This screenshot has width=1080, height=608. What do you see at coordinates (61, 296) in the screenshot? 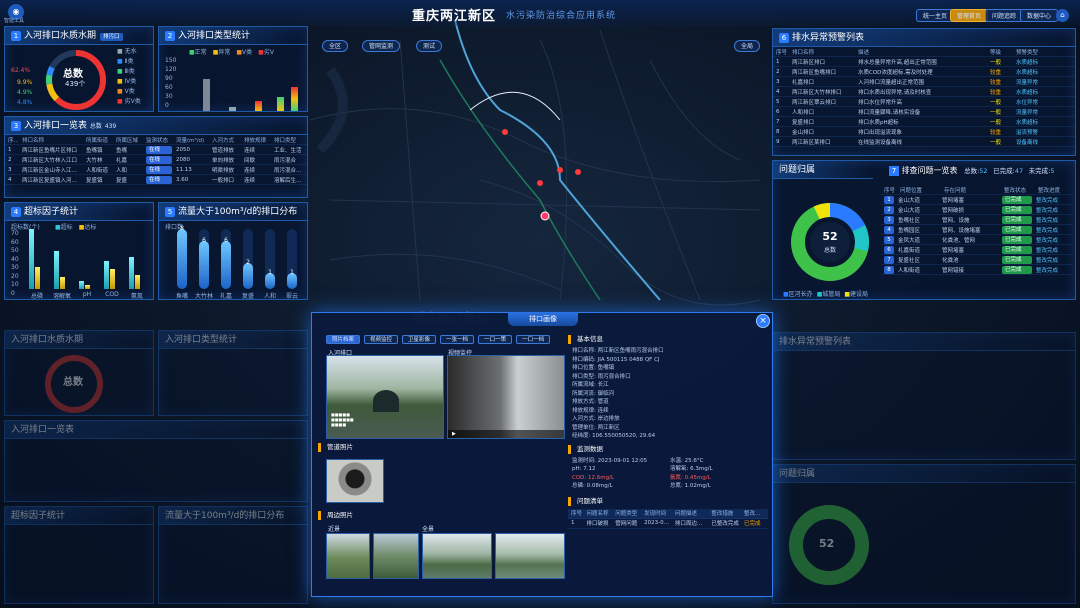
I see `x-tick: 溶解氧` at bounding box center [61, 296].